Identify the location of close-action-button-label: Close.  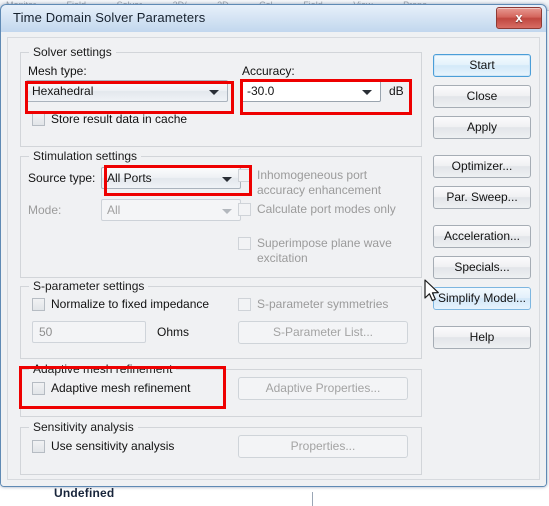
(482, 96).